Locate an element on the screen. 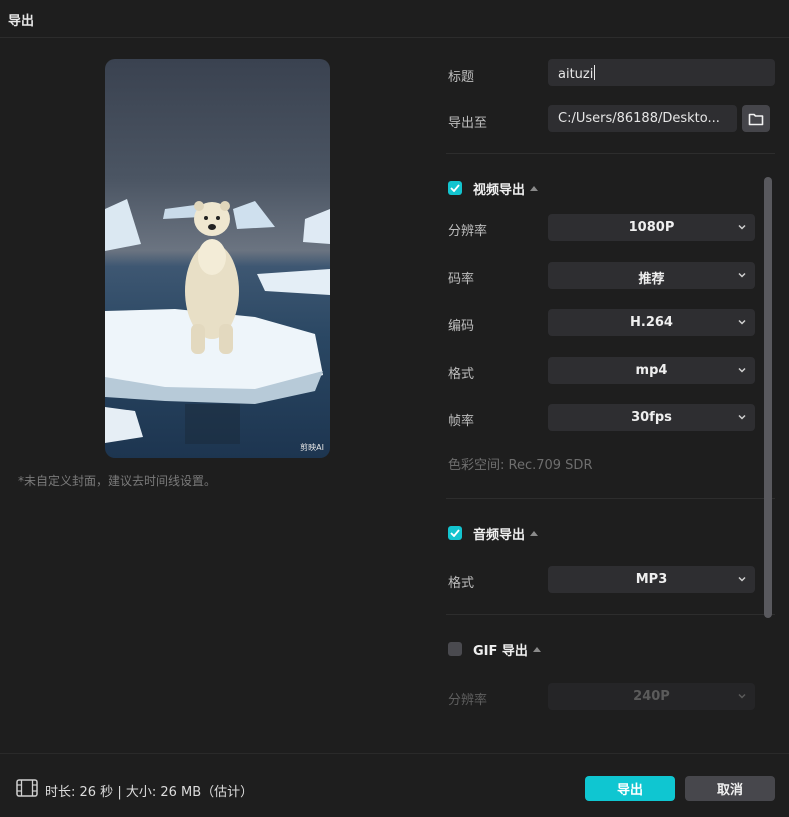 This screenshot has width=789, height=817. gif-resolution-label: 分辨率 is located at coordinates (468, 700).